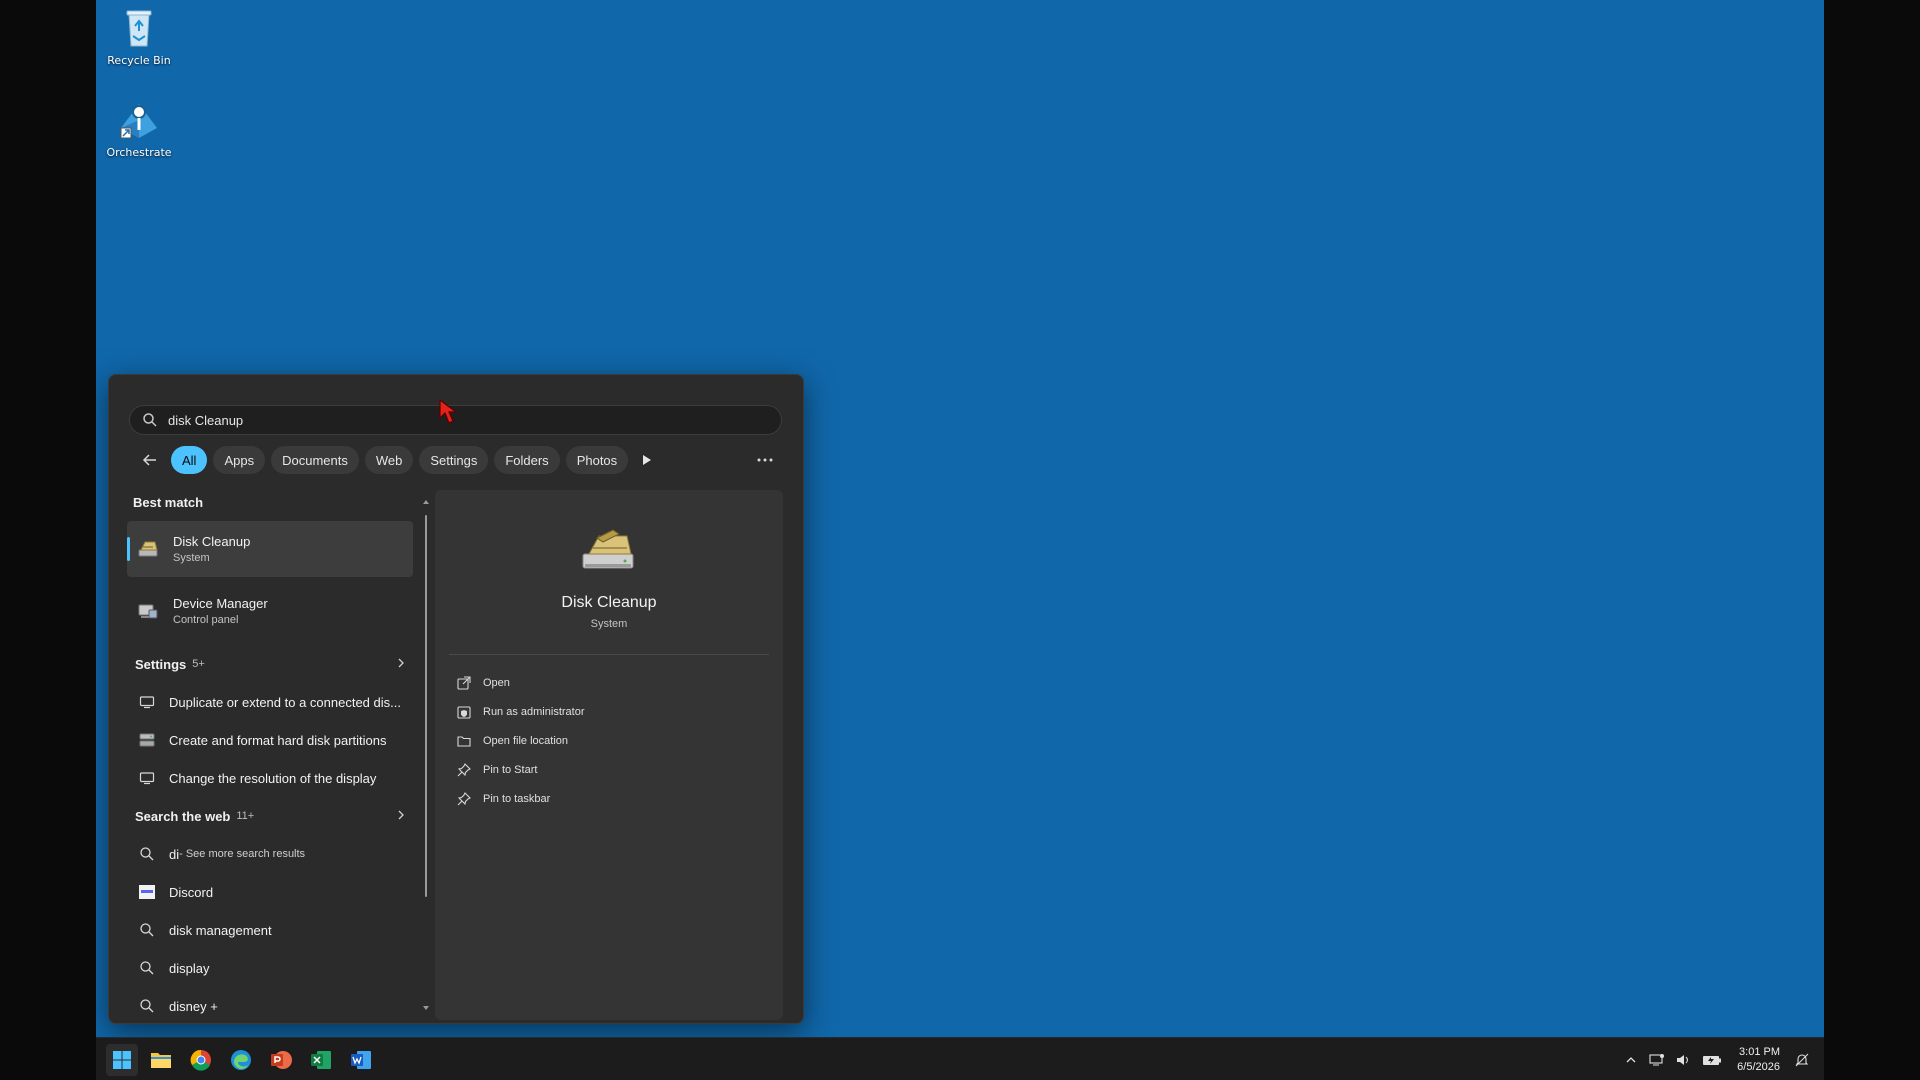  Describe the element at coordinates (270, 1001) in the screenshot. I see `result-web-disney: disney +` at that location.